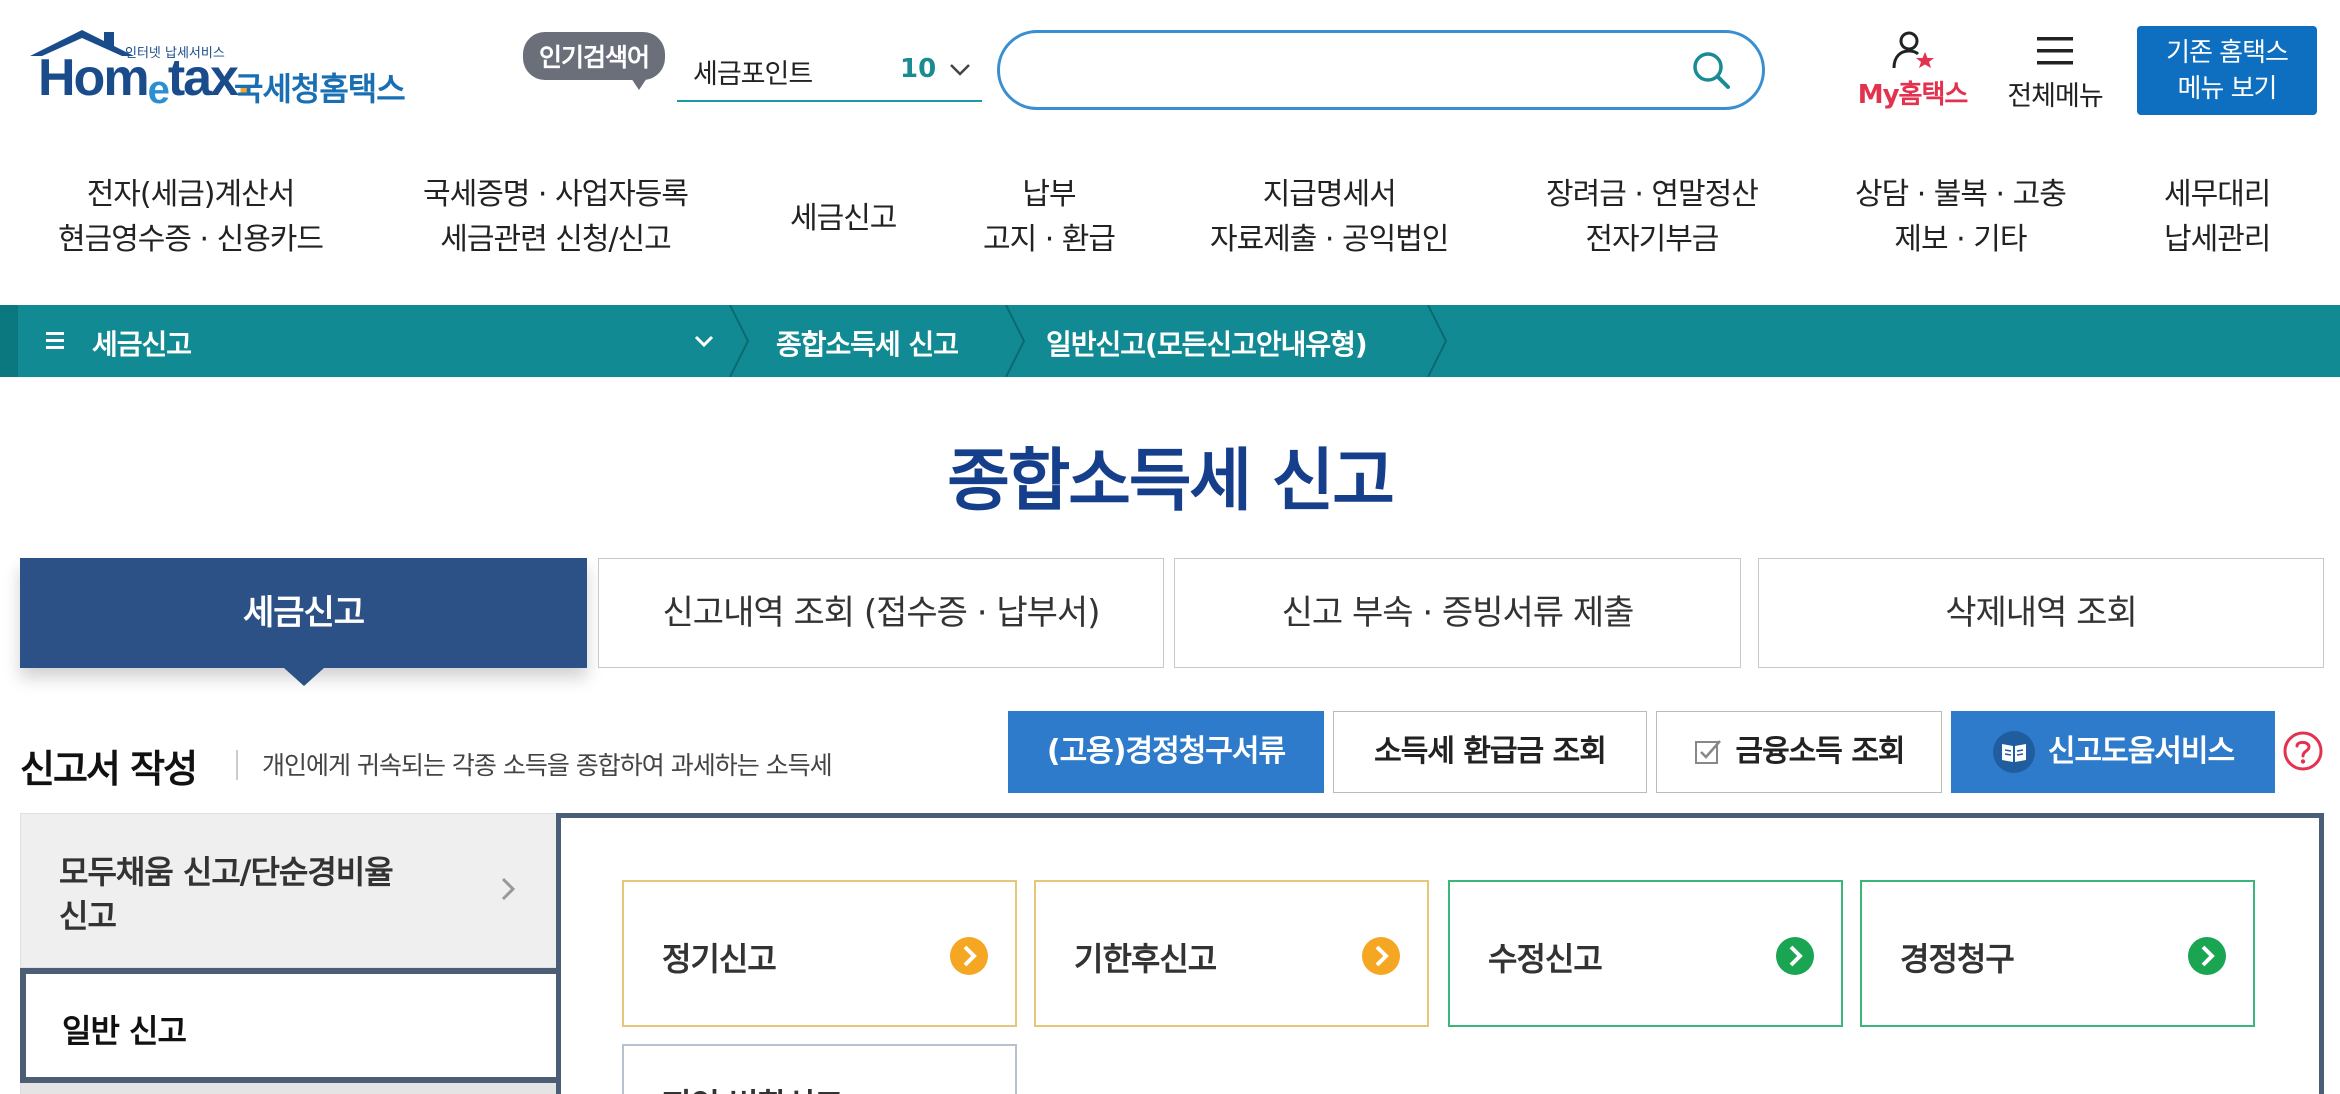 Image resolution: width=2340 pixels, height=1094 pixels. Describe the element at coordinates (303, 613) in the screenshot. I see `tab-tax-filing: 세금신고` at that location.